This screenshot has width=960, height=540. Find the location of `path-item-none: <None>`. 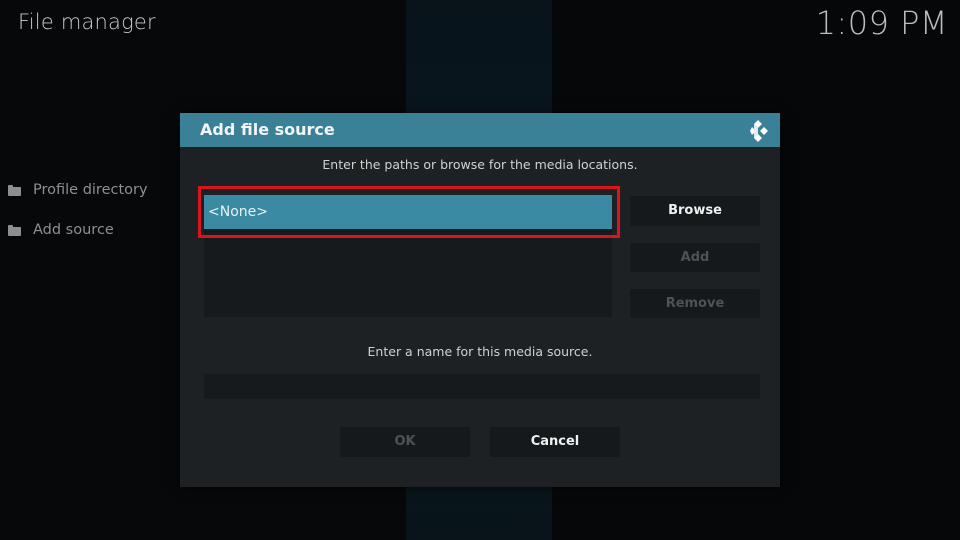

path-item-none: <None> is located at coordinates (408, 212).